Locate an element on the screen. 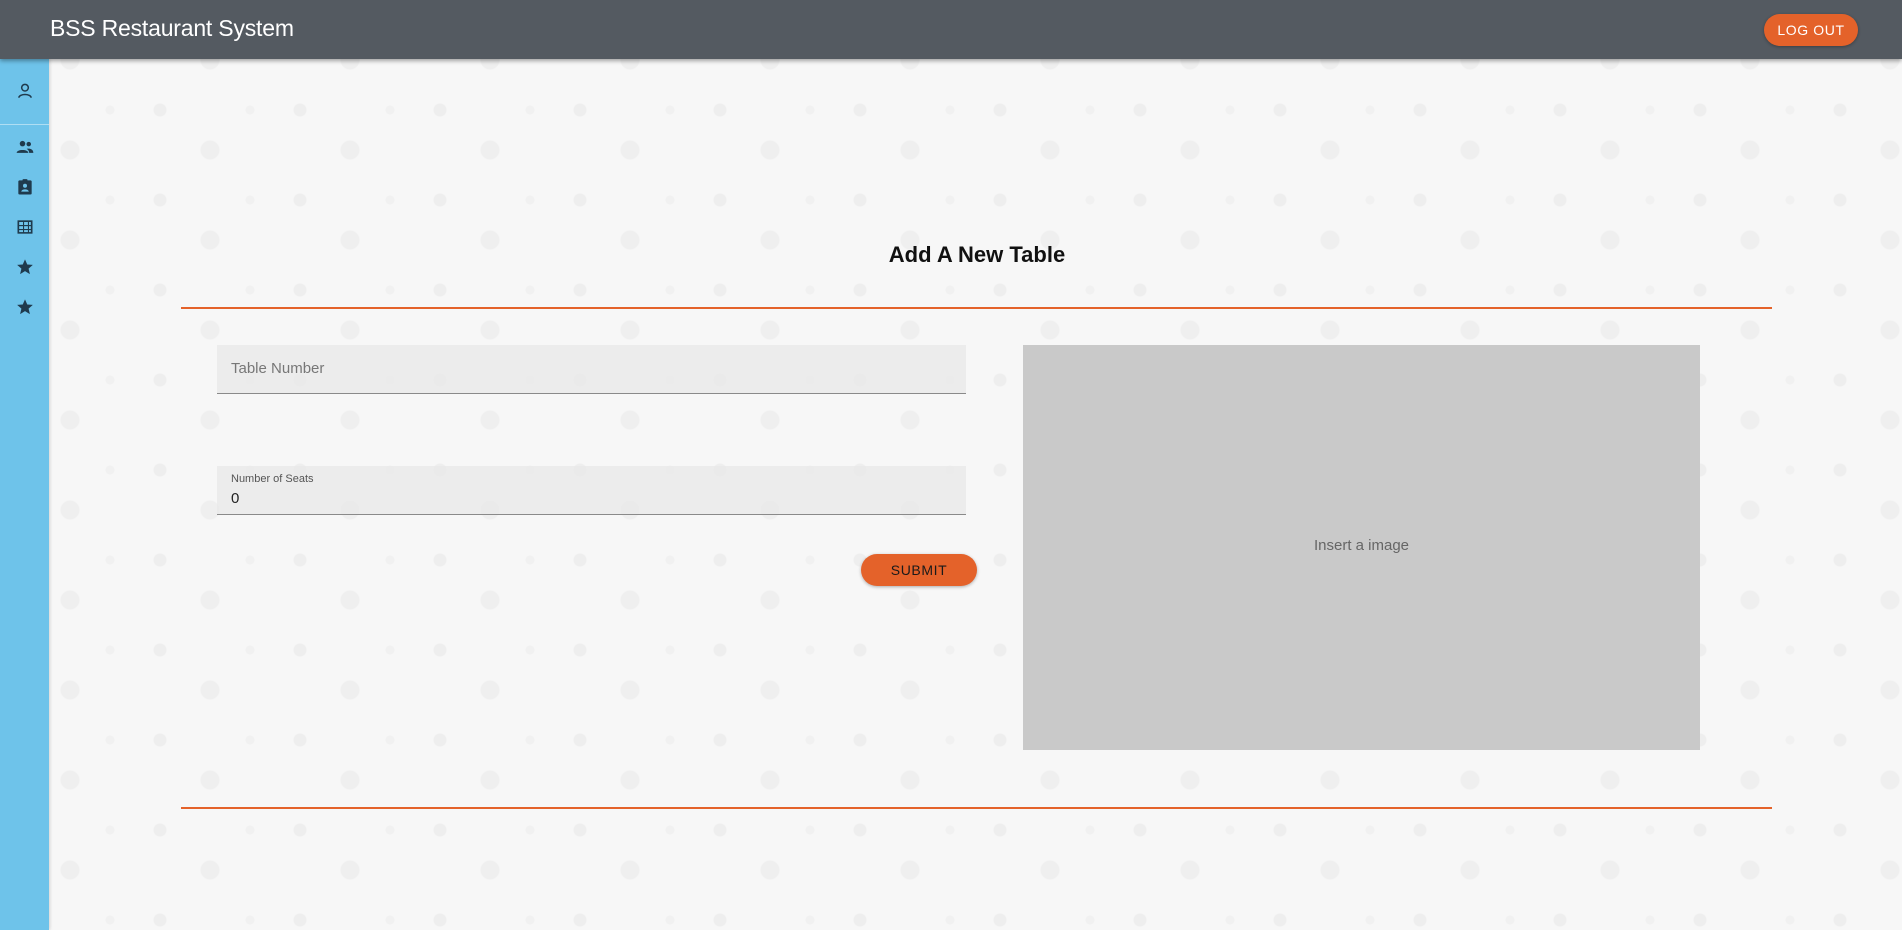 Image resolution: width=1902 pixels, height=930 pixels. sidebar-item-favorites is located at coordinates (24, 269).